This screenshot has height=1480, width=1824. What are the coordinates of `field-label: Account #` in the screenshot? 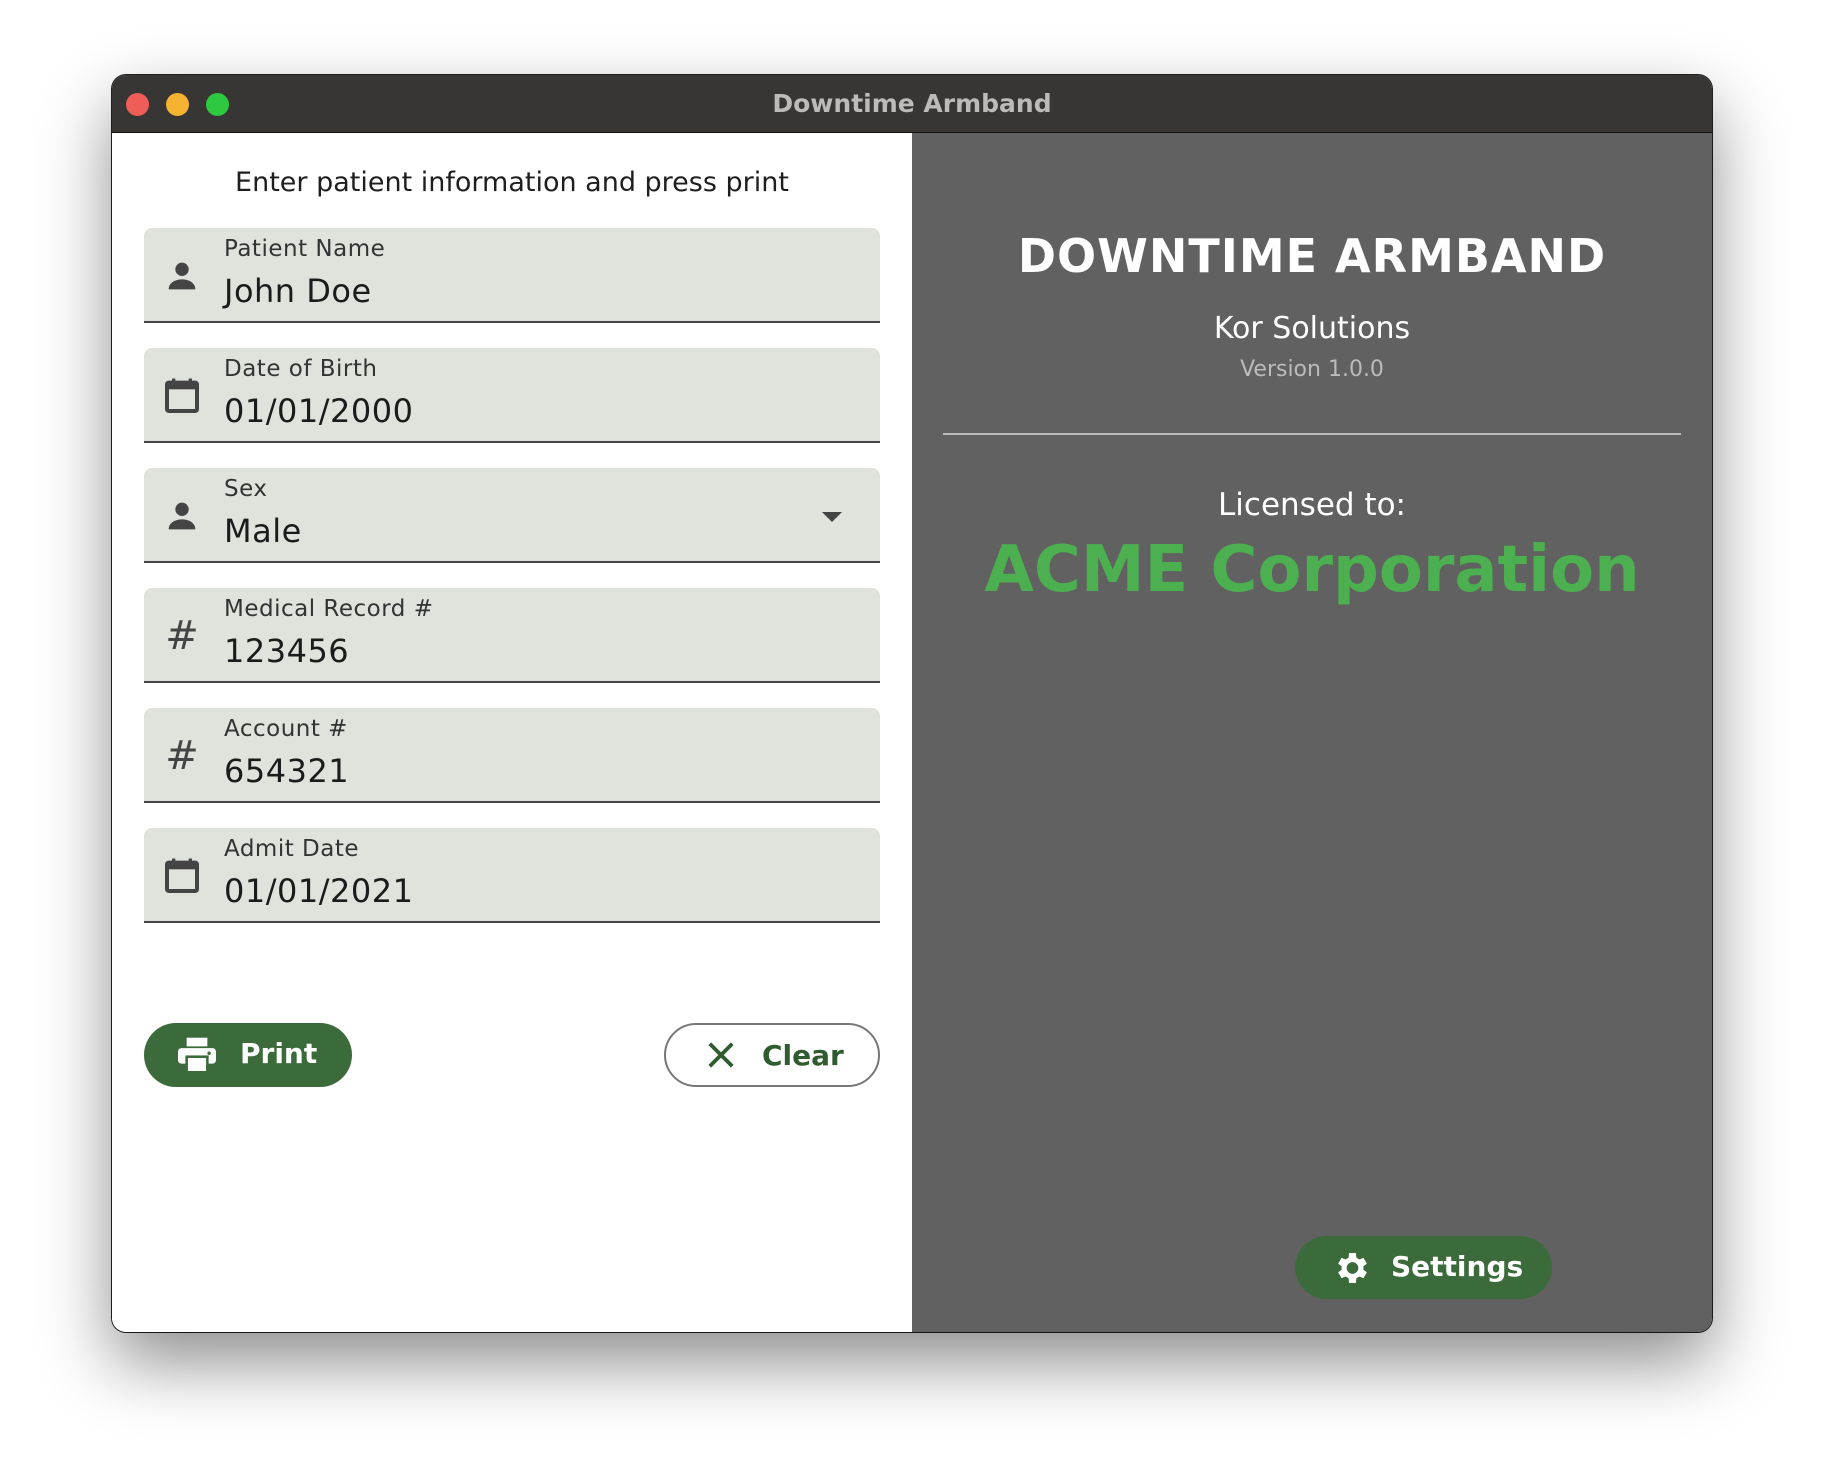 It's located at (286, 729).